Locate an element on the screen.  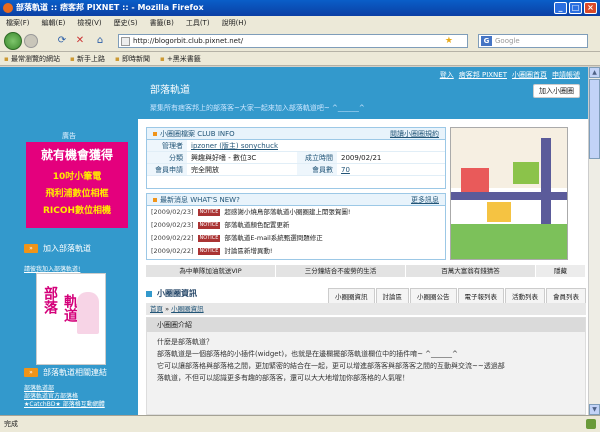
club-home-link: 小圈圈首頁 is located at coordinates (529, 75).